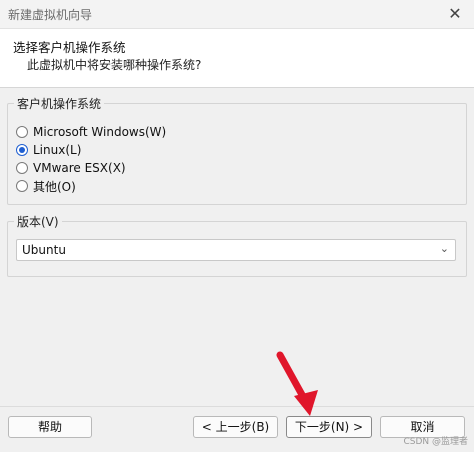  Describe the element at coordinates (22, 150) in the screenshot. I see `radio-selected-icon` at that location.